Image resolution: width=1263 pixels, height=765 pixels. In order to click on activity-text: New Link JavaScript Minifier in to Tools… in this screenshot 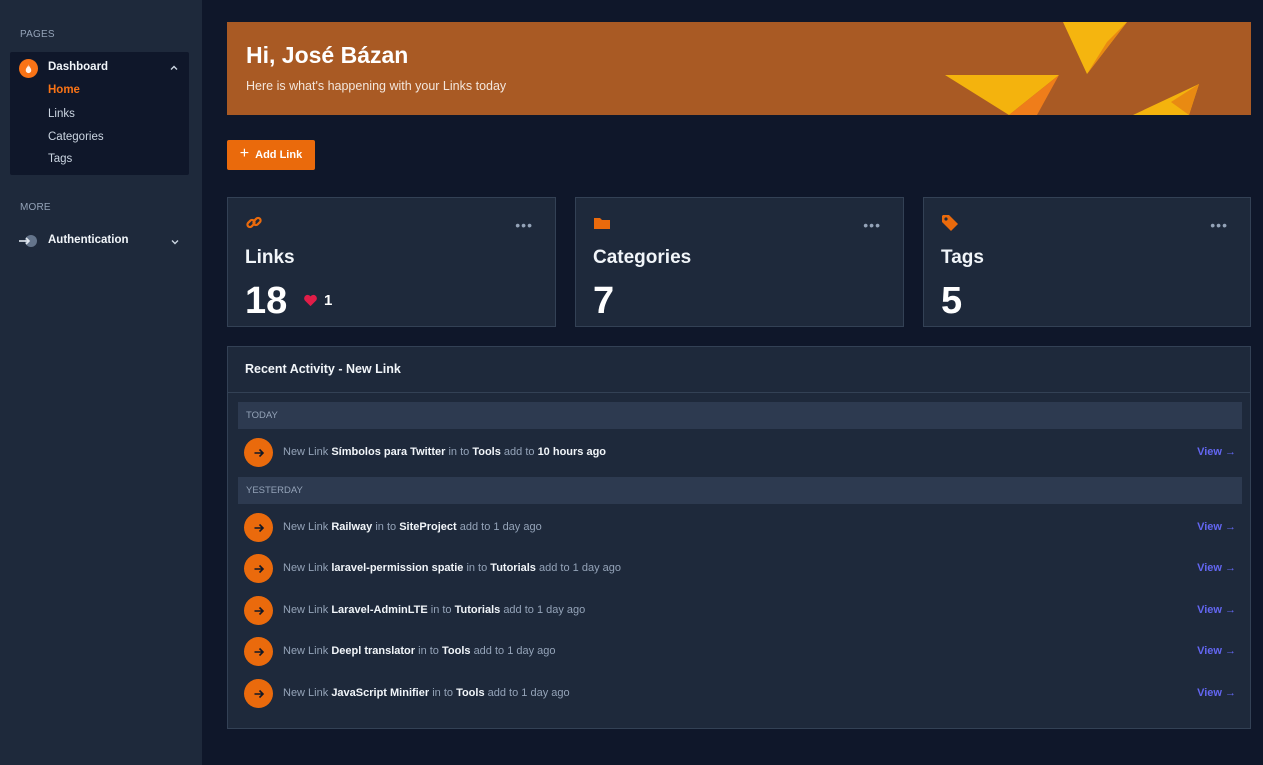, I will do `click(426, 693)`.